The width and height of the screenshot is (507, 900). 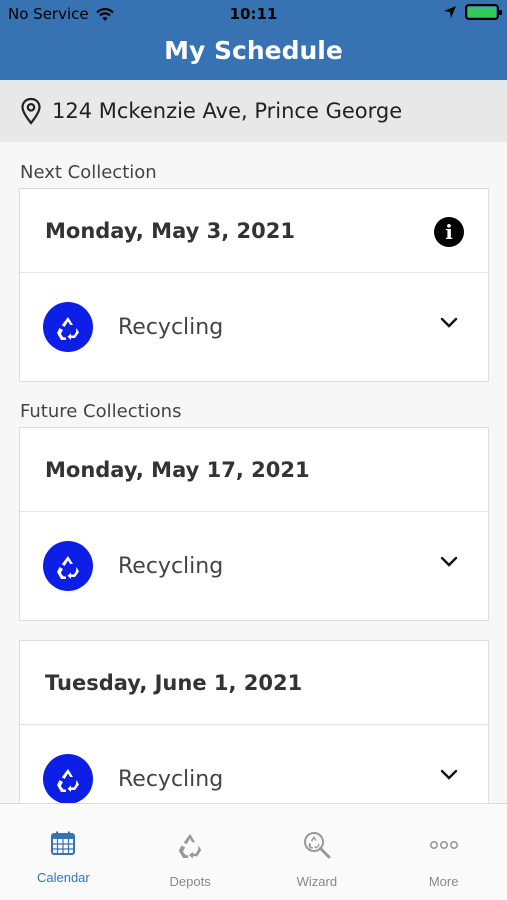 I want to click on collection-date: Monday, May 3, 2021, so click(x=170, y=230).